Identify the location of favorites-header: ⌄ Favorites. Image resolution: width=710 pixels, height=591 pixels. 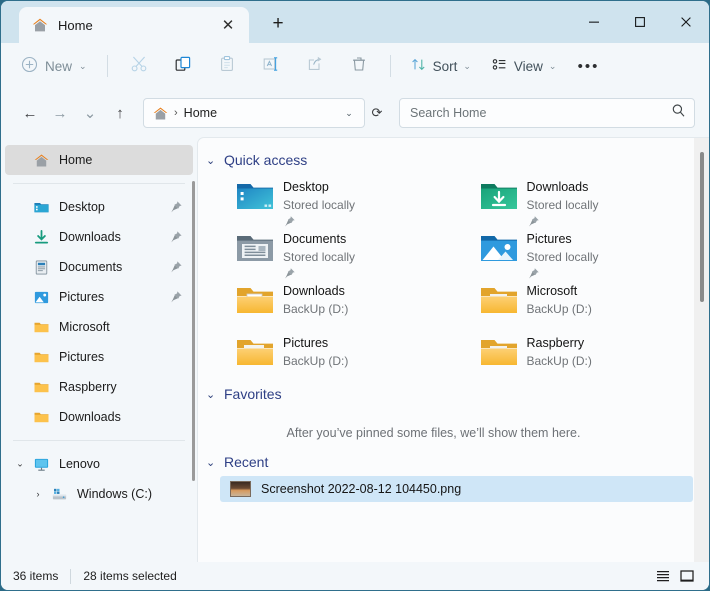
(453, 394).